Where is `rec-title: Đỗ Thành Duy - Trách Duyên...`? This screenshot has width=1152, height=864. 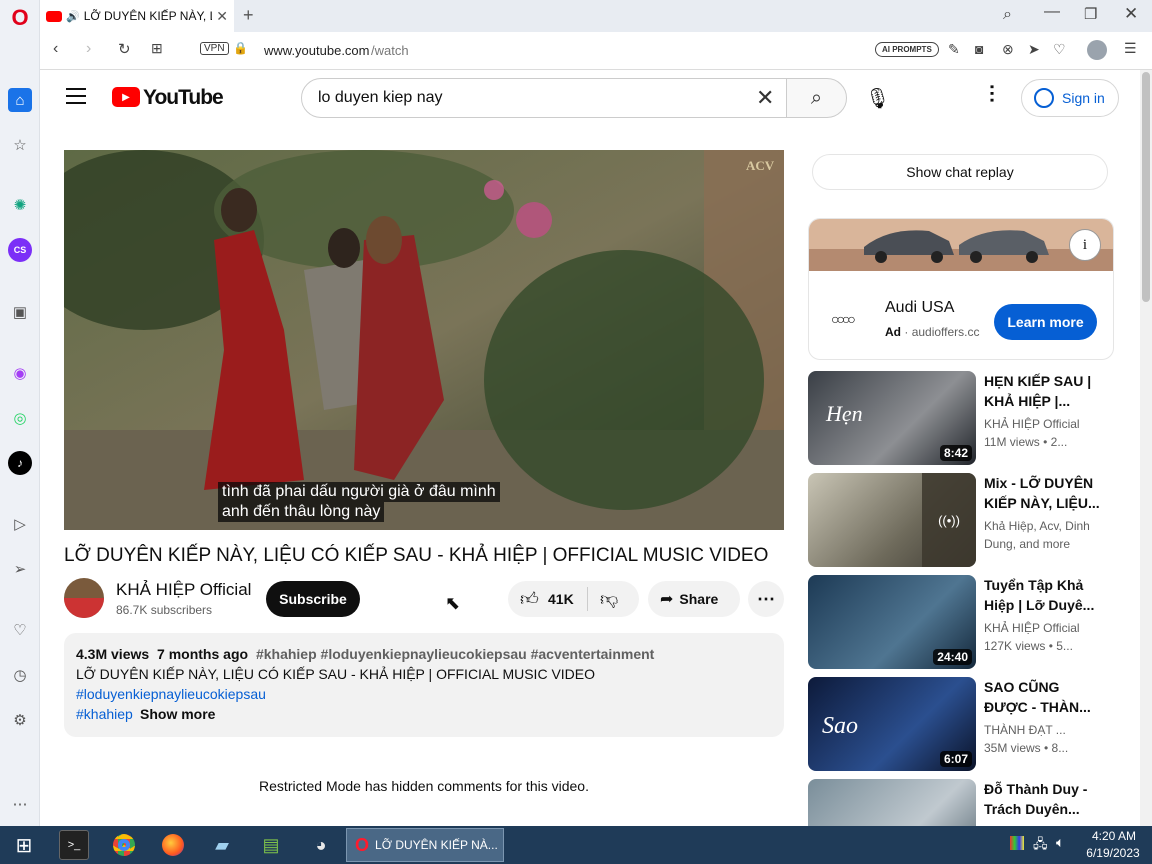 rec-title: Đỗ Thành Duy - Trách Duyên... is located at coordinates (1044, 799).